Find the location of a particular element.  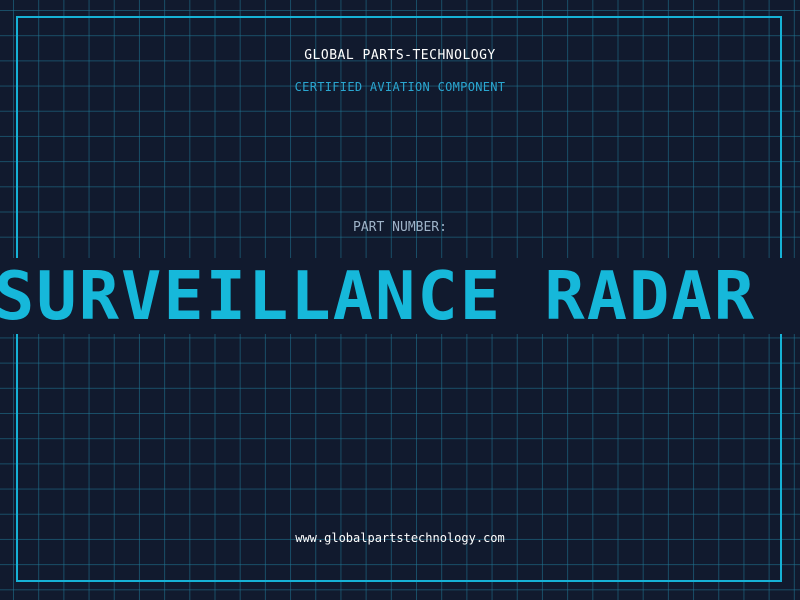

company-name: GLOBAL PARTS-TECHNOLOGY is located at coordinates (400, 55).